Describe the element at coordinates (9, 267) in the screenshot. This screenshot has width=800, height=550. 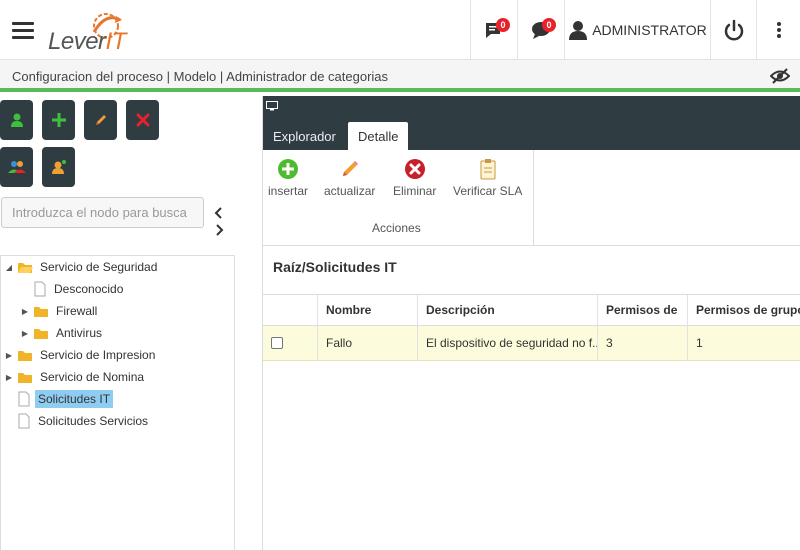
I see `expand-toggle-icon: ◢` at that location.